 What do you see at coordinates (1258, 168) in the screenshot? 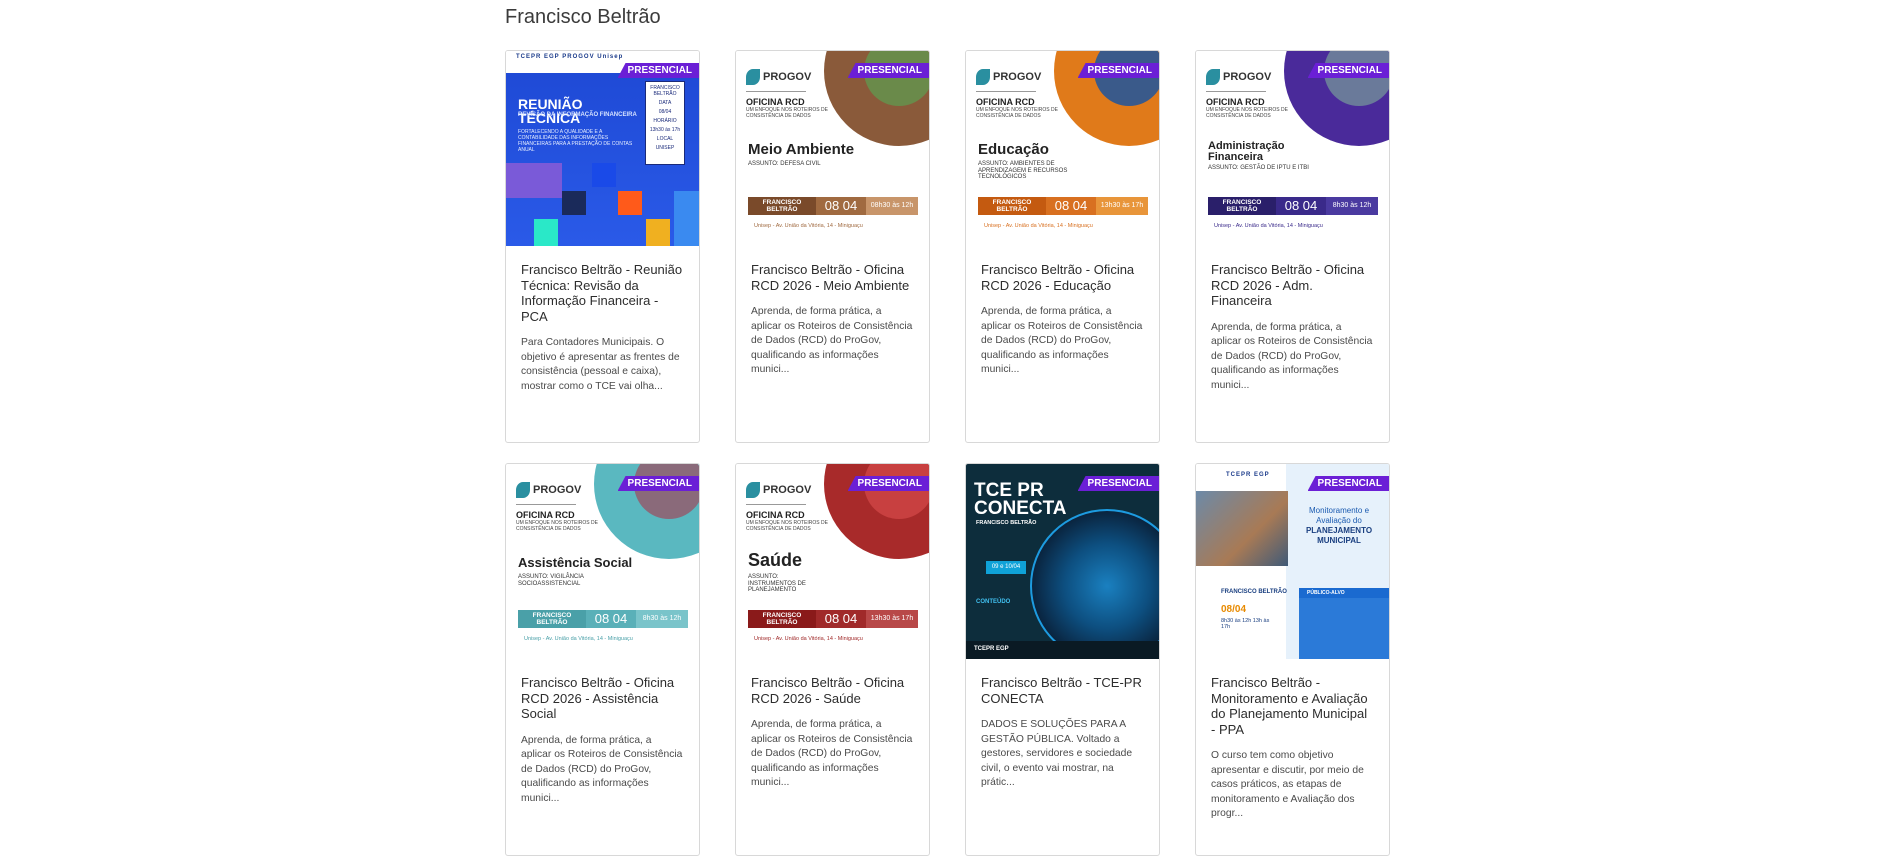
I see `thumb-assunto: ASSUNTO: GESTÃO DE IPTU E ITBI` at bounding box center [1258, 168].